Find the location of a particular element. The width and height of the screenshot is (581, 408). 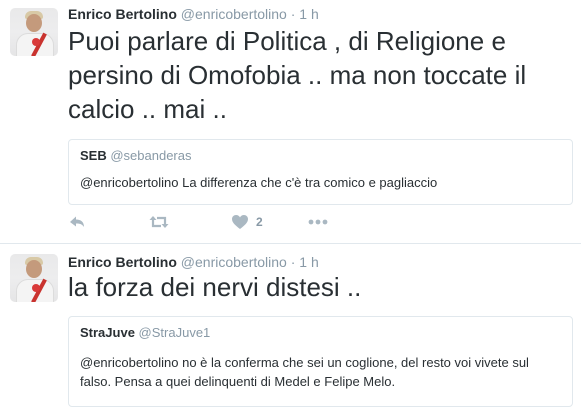

heart-icon is located at coordinates (240, 222).